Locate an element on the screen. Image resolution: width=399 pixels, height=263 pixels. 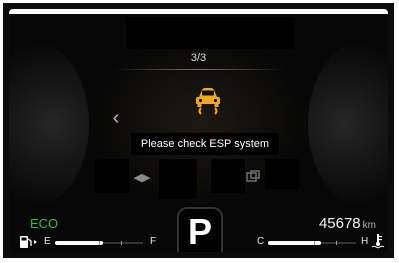
coolant-temp-icon is located at coordinates (378, 241).